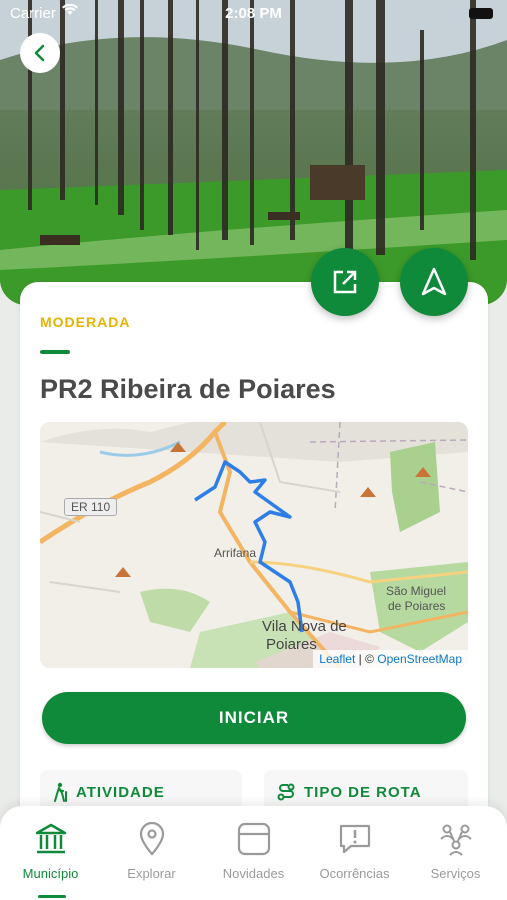 This screenshot has width=507, height=900. I want to click on municipality-icon, so click(50, 838).